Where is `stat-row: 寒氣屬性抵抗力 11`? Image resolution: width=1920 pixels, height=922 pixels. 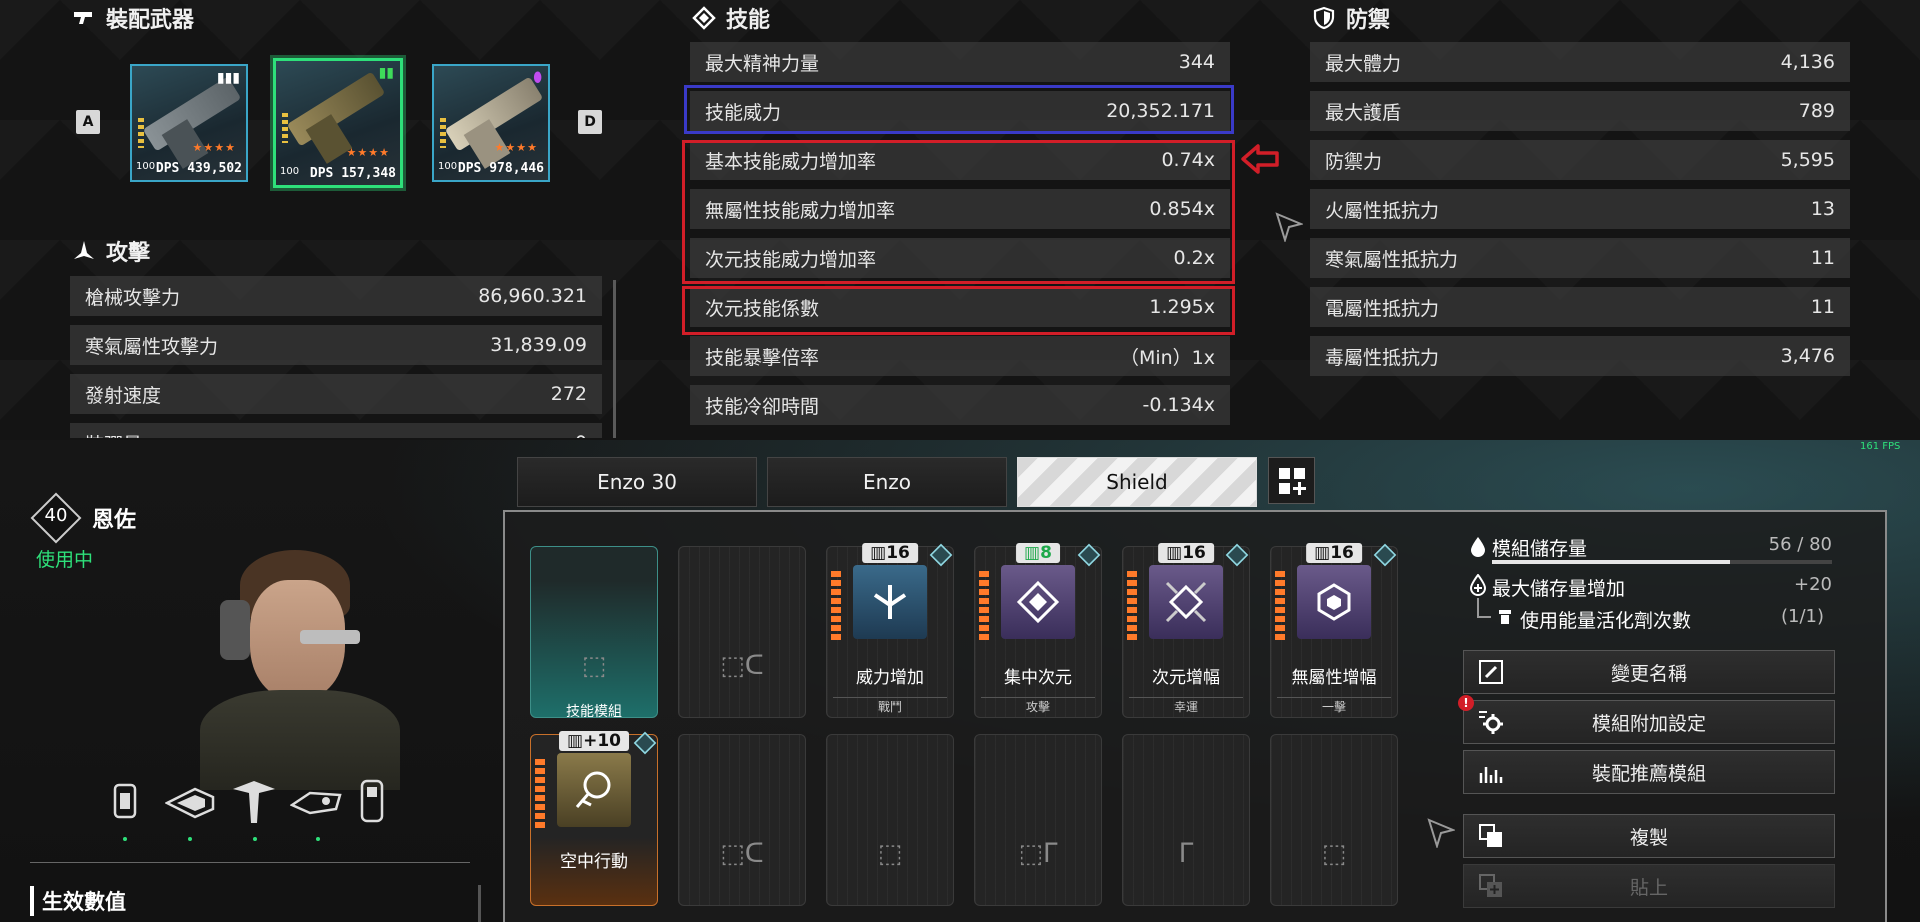
stat-row: 寒氣屬性抵抗力 11 is located at coordinates (1580, 258).